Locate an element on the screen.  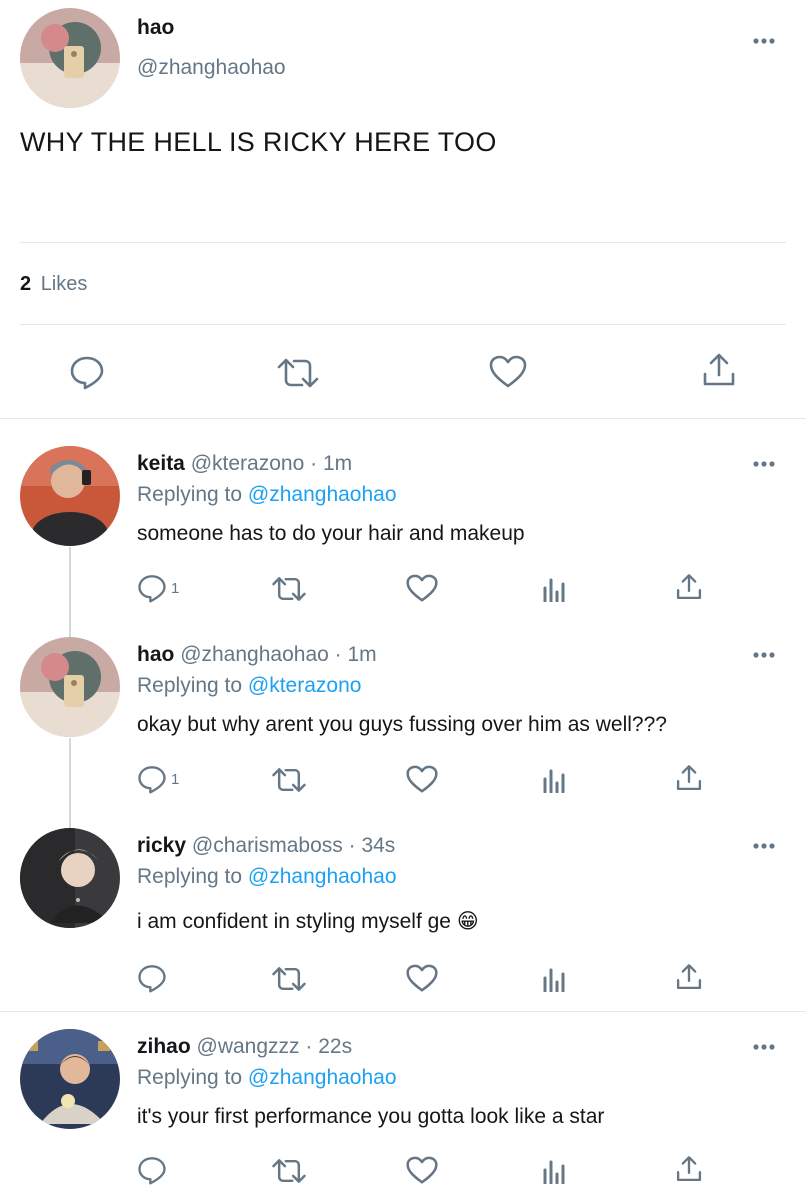
replying-to: Replying to @kterazono is located at coordinates (249, 686).